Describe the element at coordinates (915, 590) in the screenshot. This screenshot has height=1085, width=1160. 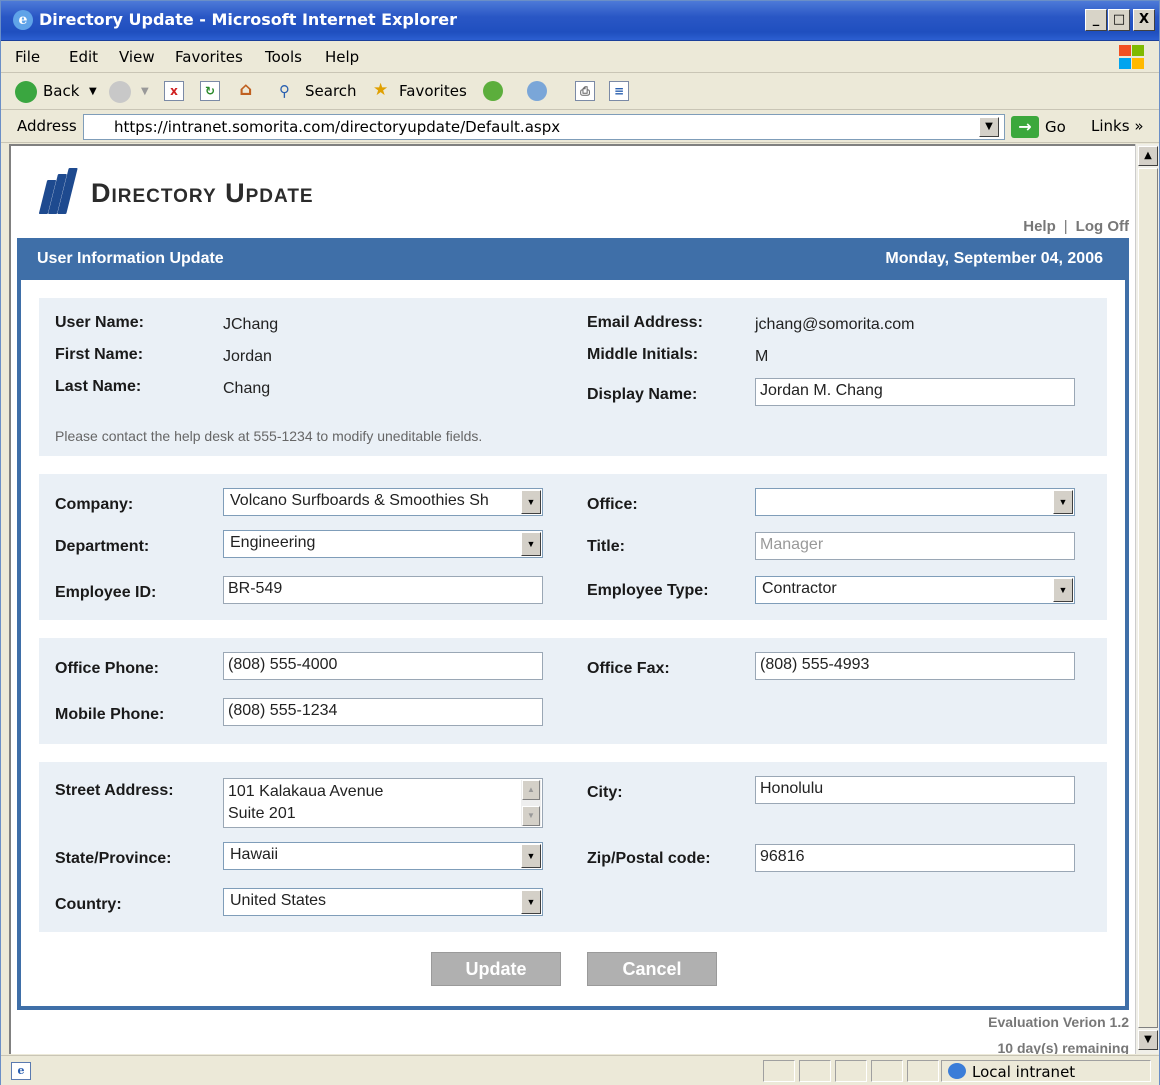
I see `employee-type-select: Contractor ▼` at that location.